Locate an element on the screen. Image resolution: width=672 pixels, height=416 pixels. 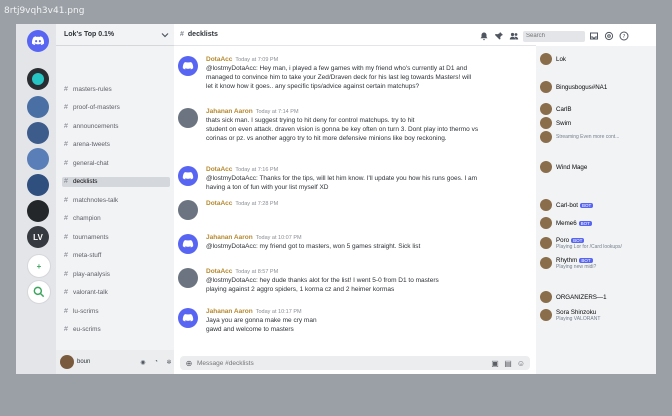
channel-item: # arena-tweets is located at coordinates (116, 145).